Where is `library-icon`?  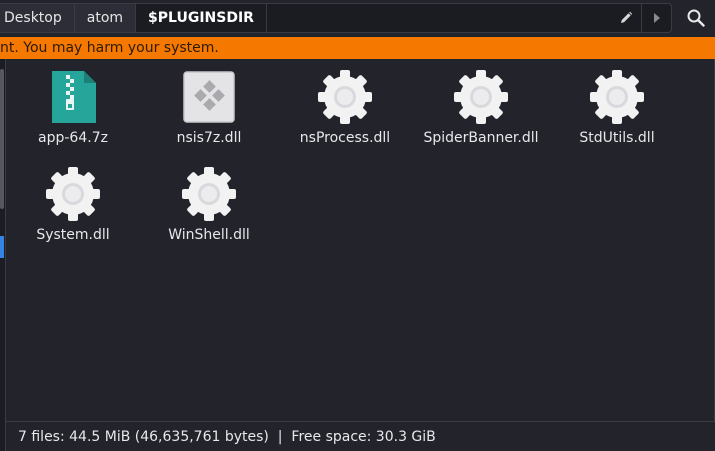
library-icon is located at coordinates (209, 97).